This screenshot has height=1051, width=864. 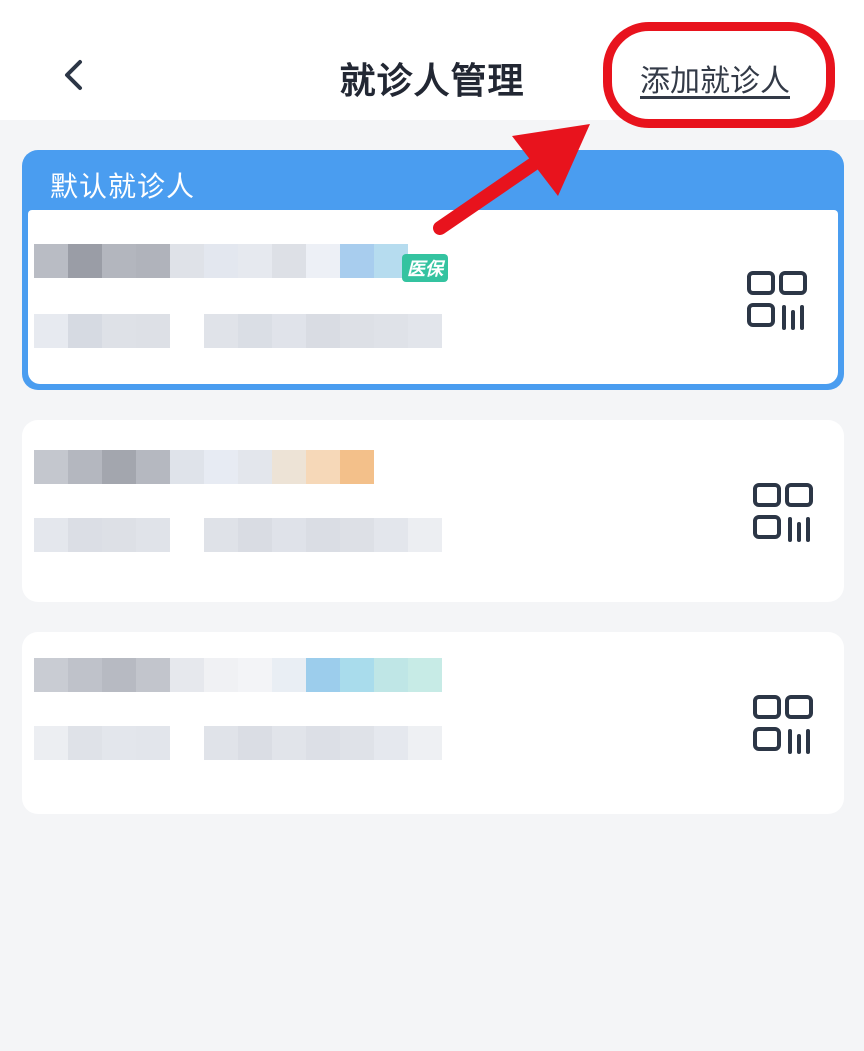 What do you see at coordinates (715, 78) in the screenshot?
I see `add-patient-link: 添加就诊人` at bounding box center [715, 78].